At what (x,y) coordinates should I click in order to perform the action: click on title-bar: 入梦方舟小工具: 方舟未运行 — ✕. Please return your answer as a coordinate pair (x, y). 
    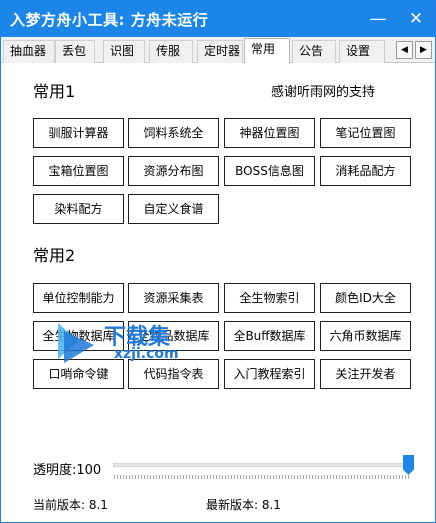
    Looking at the image, I should click on (218, 19).